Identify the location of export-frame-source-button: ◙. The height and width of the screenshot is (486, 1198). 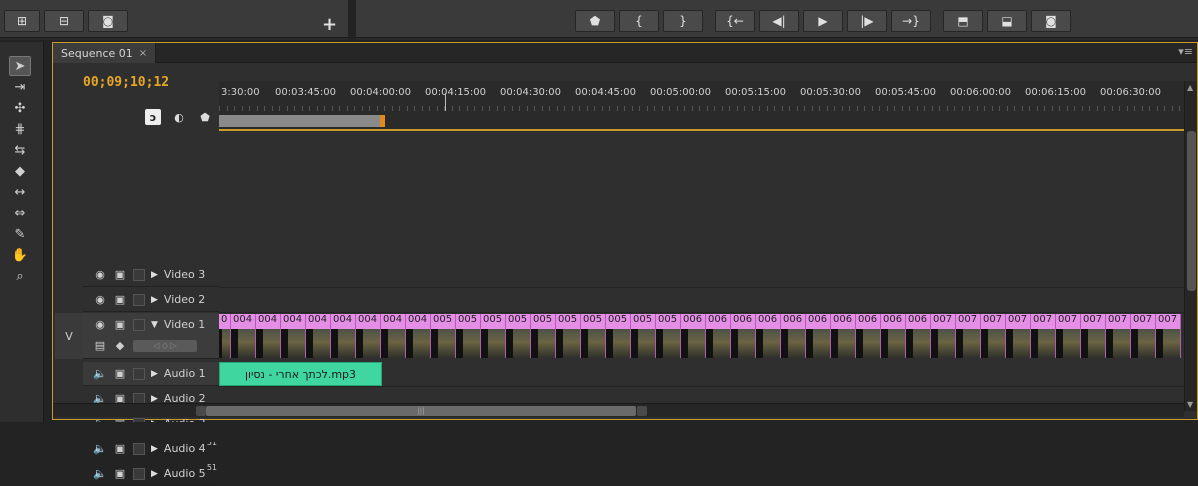
(108, 21).